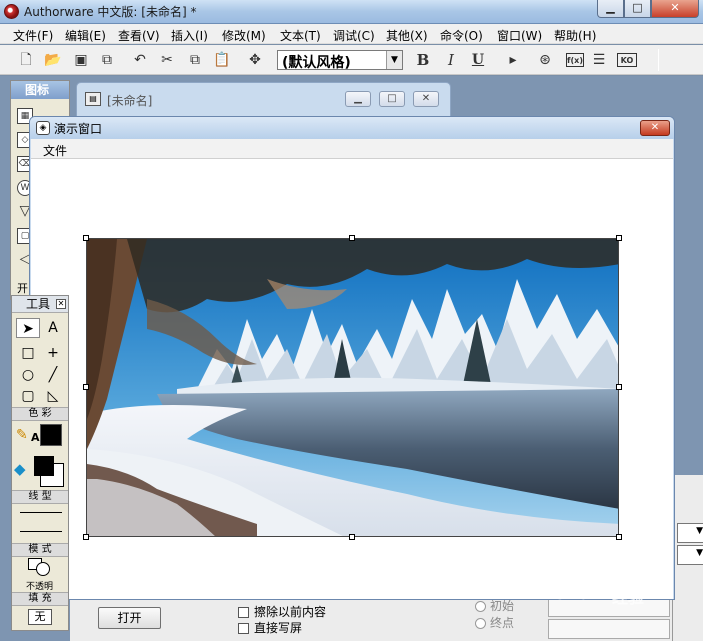 The width and height of the screenshot is (703, 641). I want to click on cut-icon: ✂, so click(167, 60).